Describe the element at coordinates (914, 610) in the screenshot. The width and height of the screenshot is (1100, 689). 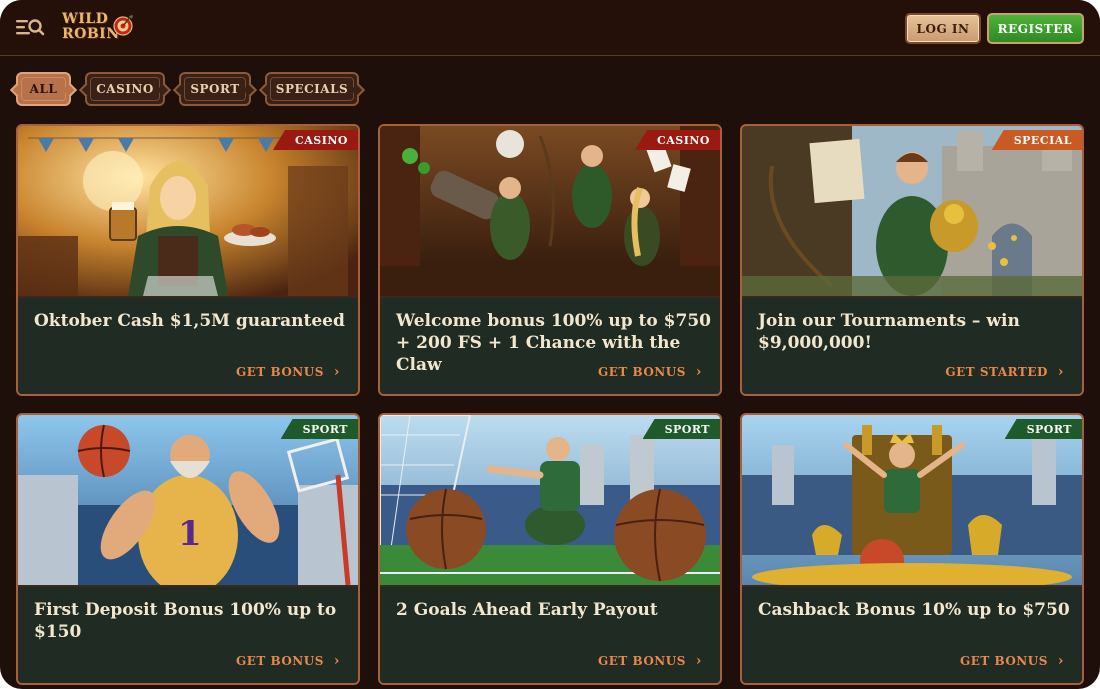
I see `card-title: Cashback Bonus 10% up to $750` at that location.